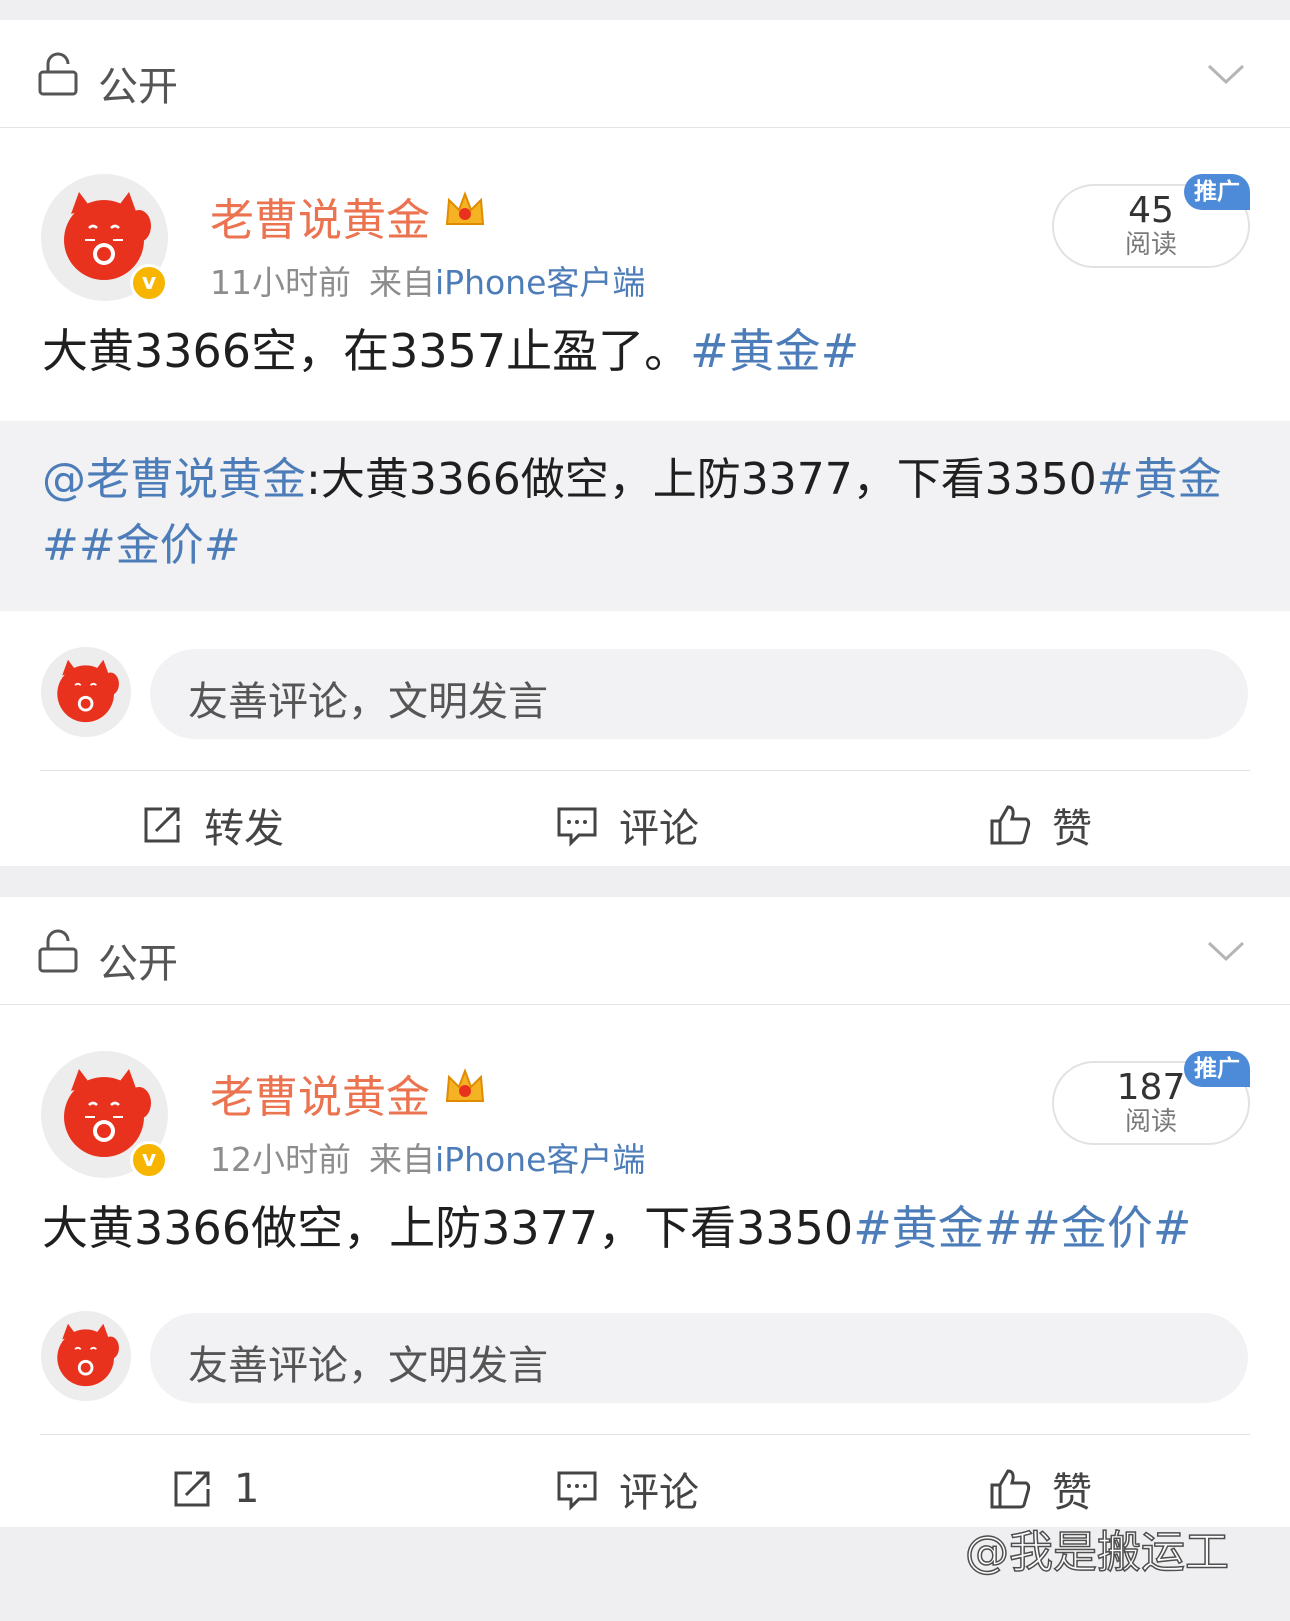 This screenshot has width=1290, height=1621. I want to click on post-text: 大黄3366空，在3357止盈了。#黄金#, so click(645, 369).